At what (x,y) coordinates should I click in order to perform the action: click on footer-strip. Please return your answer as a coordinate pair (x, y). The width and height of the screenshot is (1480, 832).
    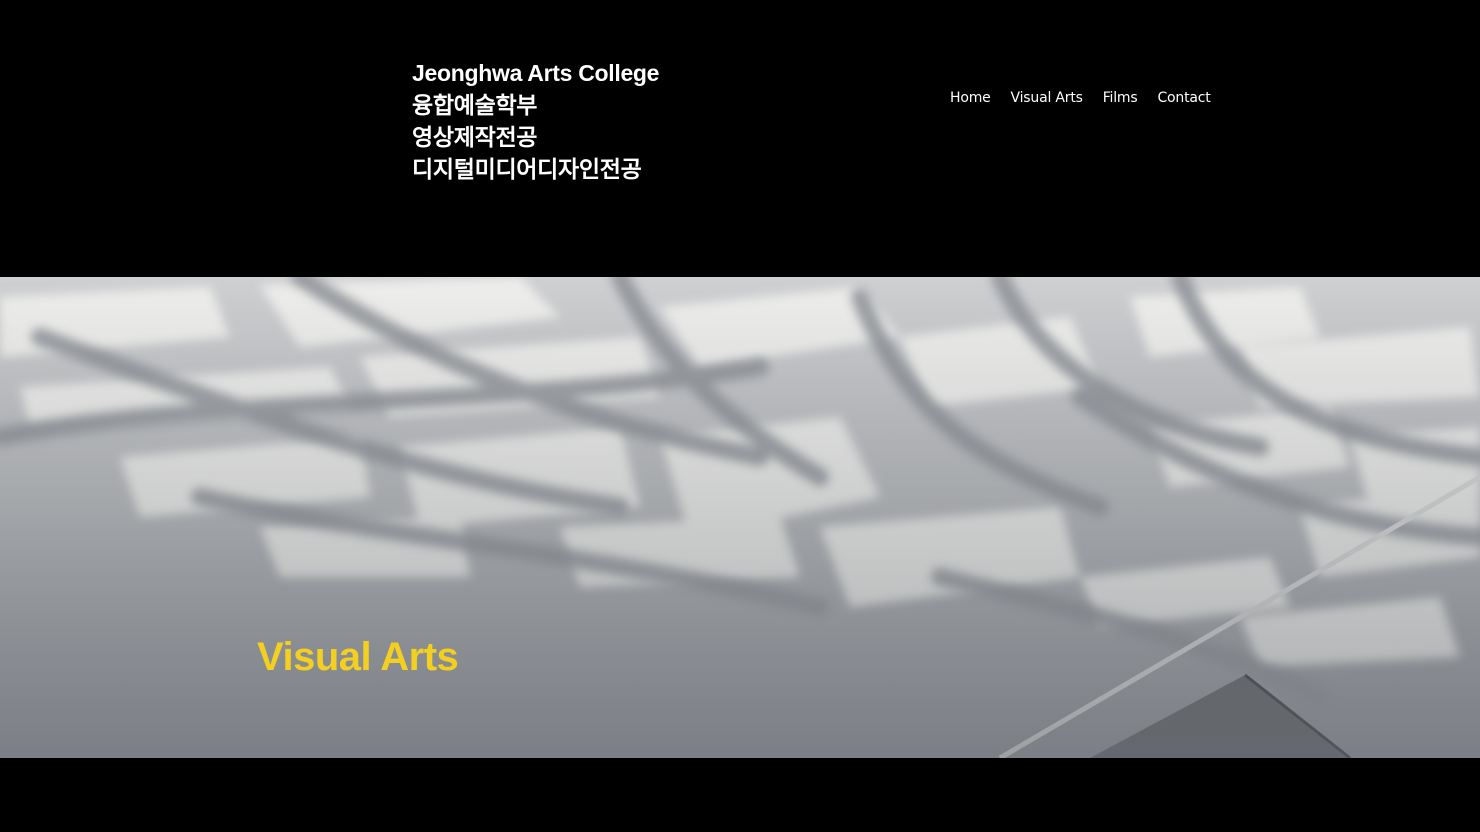
    Looking at the image, I should click on (740, 795).